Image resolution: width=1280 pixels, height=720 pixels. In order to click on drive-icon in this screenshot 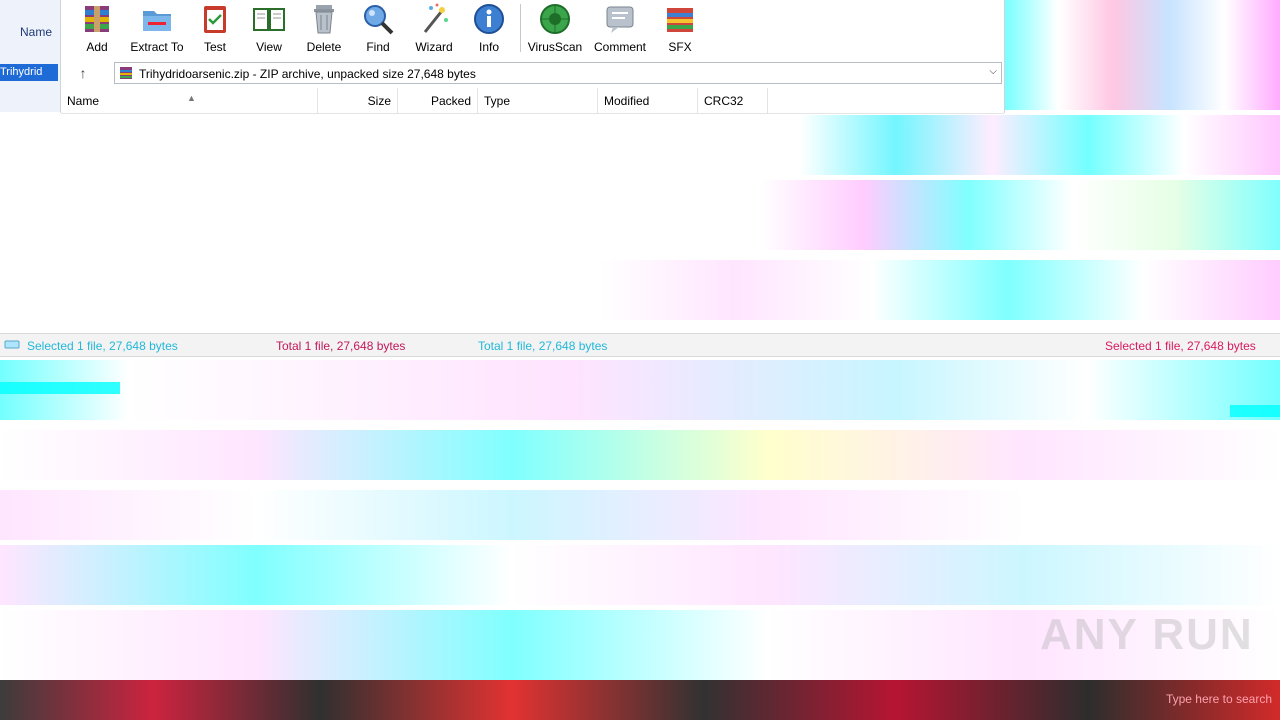, I will do `click(12, 344)`.